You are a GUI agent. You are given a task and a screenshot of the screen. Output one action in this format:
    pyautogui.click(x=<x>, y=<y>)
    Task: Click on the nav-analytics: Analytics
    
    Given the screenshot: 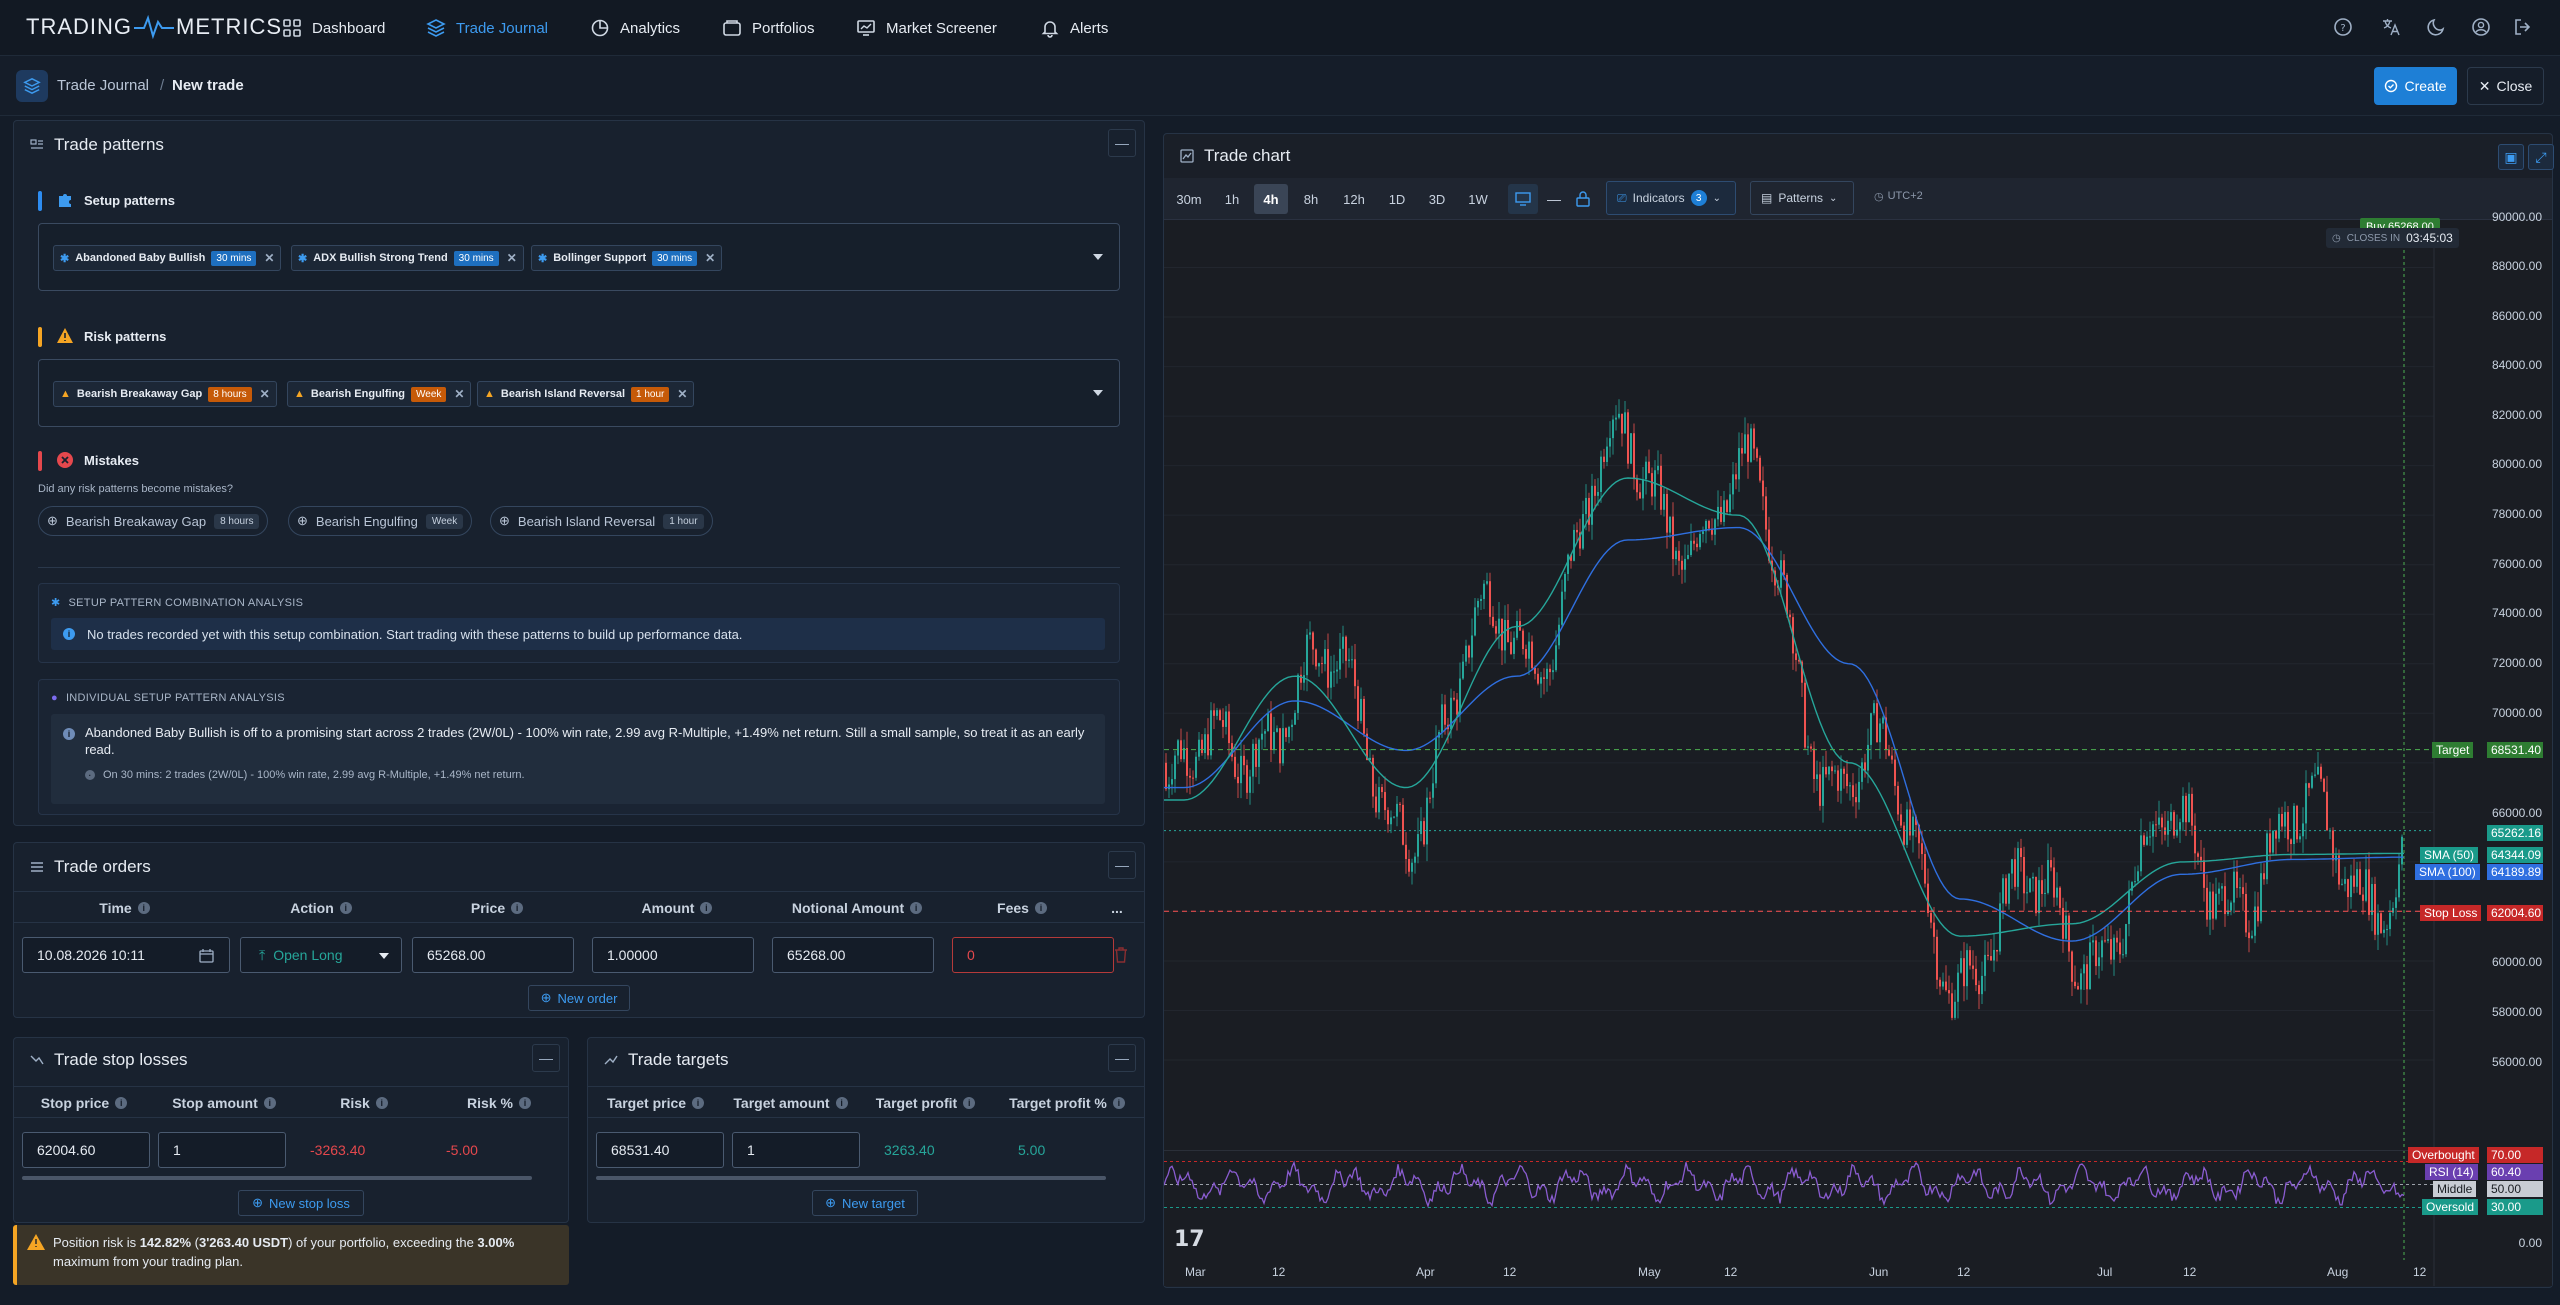 What is the action you would take?
    pyautogui.click(x=635, y=28)
    